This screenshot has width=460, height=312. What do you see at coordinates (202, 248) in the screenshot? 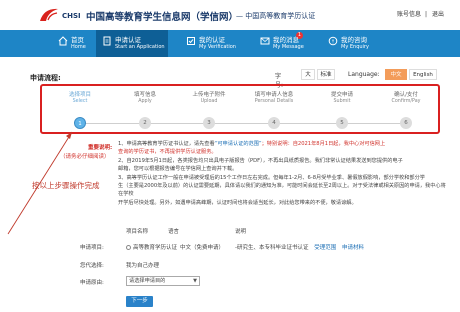
I see `apply-item-lang: 中文（免费申请）` at bounding box center [202, 248].